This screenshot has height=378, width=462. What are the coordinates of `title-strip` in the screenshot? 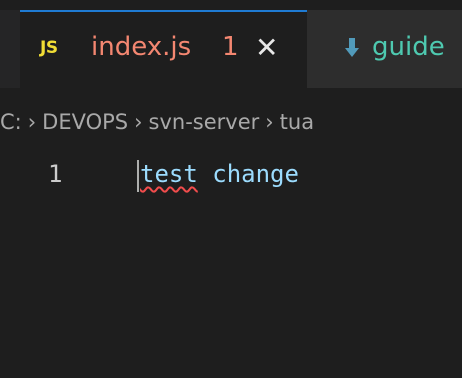 It's located at (231, 5).